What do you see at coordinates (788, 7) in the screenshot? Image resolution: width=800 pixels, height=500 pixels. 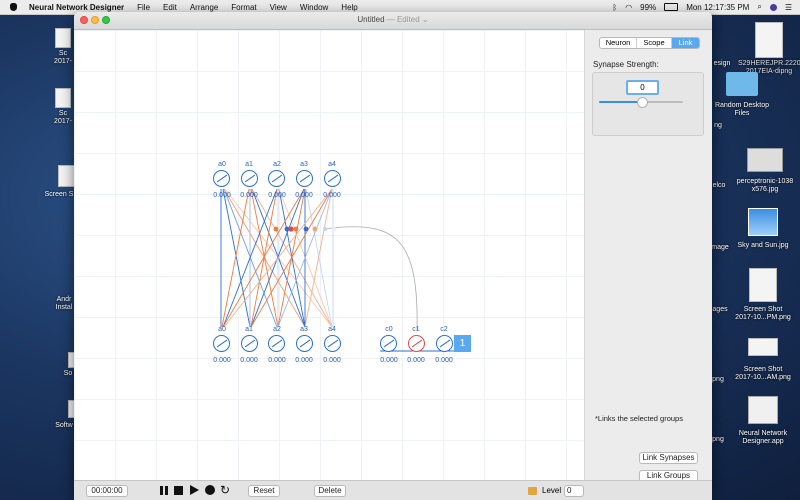 I see `notification-center-icon: ☰` at bounding box center [788, 7].